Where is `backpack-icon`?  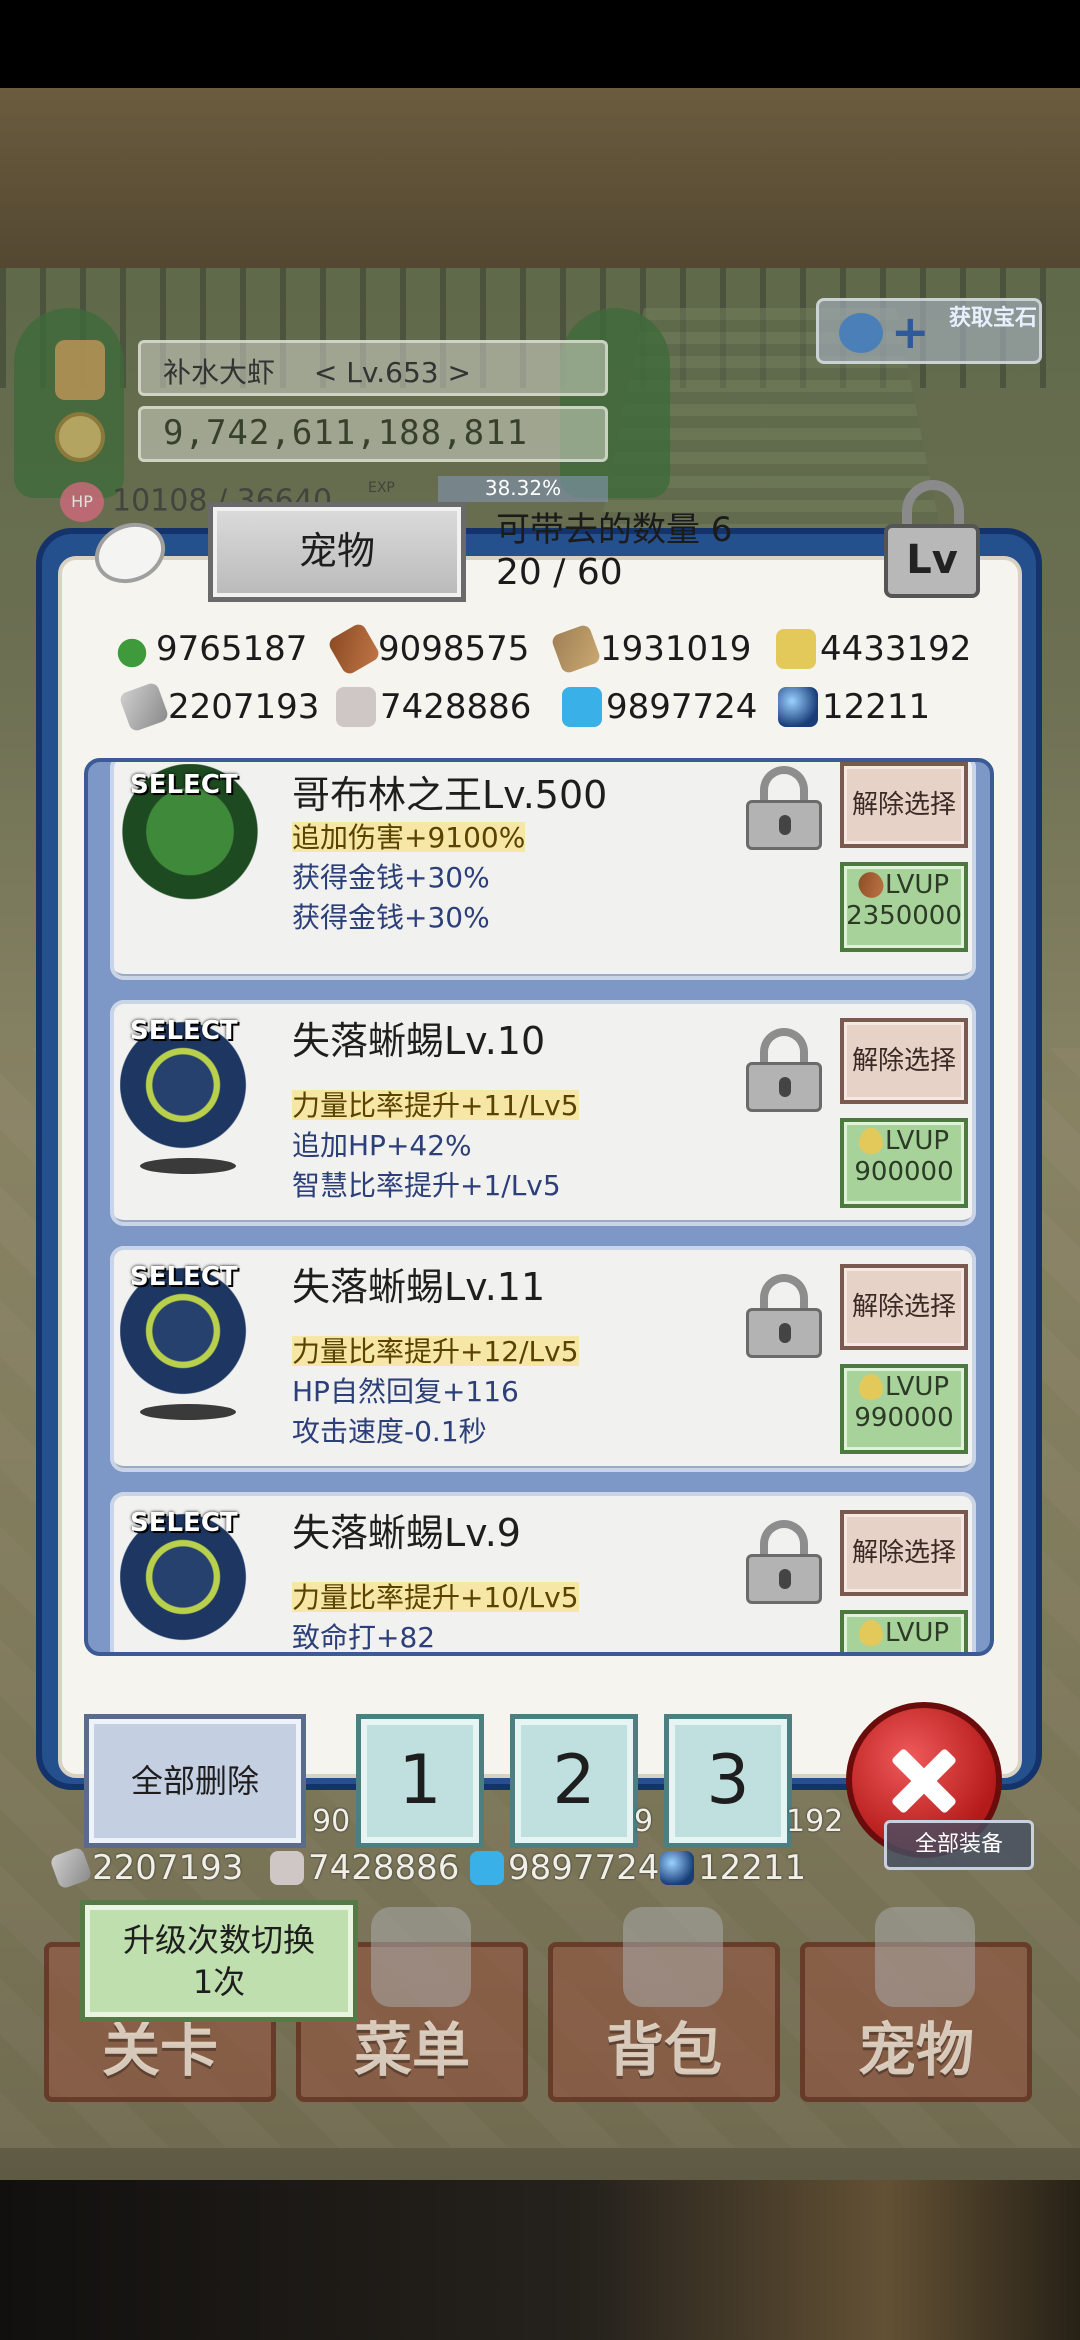
backpack-icon is located at coordinates (673, 1957).